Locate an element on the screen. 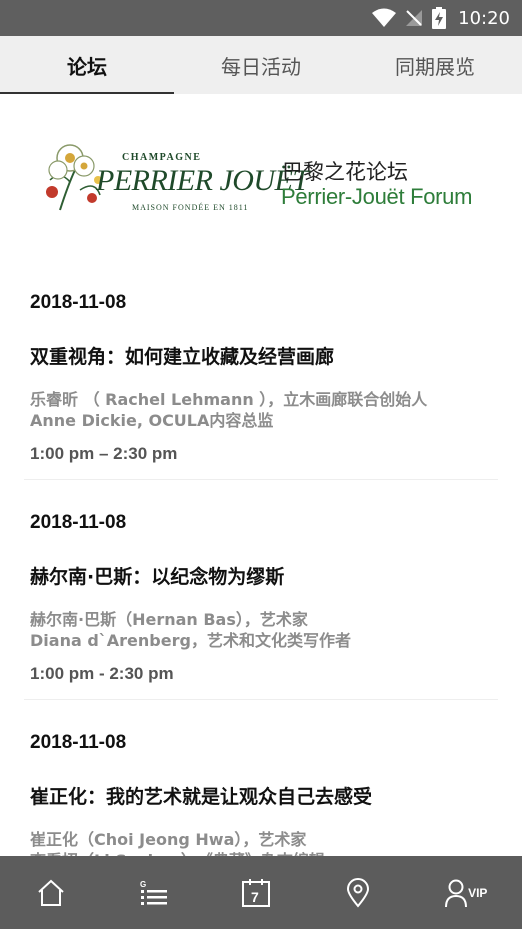 The height and width of the screenshot is (929, 522). calendar-icon: 7 is located at coordinates (255, 892).